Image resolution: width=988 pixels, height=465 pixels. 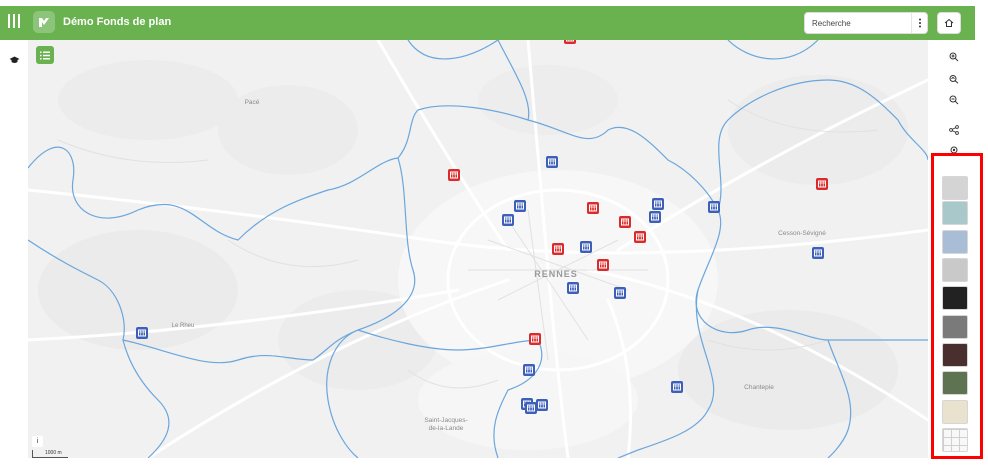 I want to click on basemap-selector, so click(x=957, y=306).